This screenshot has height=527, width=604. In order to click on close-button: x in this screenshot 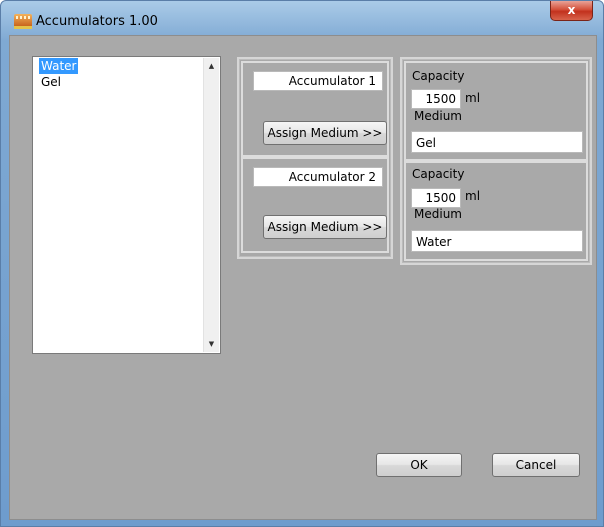, I will do `click(571, 11)`.